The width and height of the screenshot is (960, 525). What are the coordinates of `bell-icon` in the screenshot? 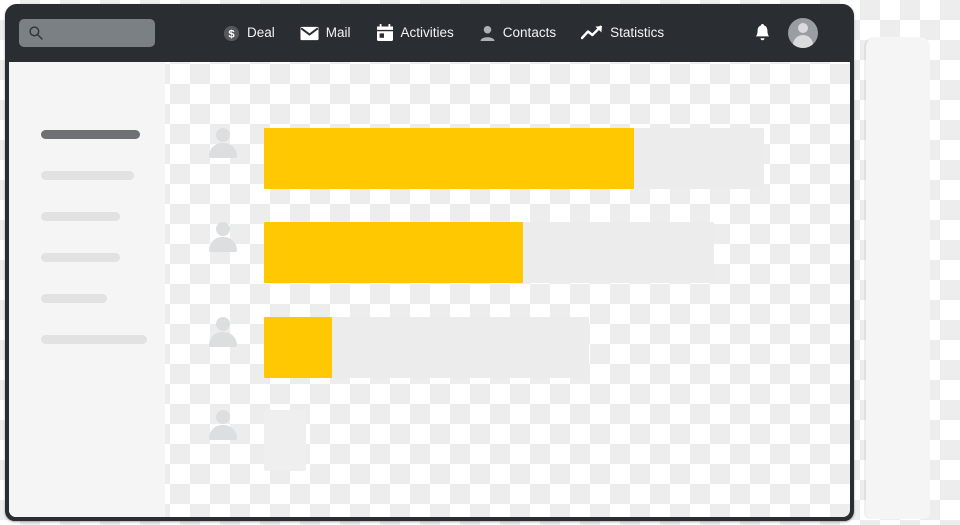 It's located at (762, 33).